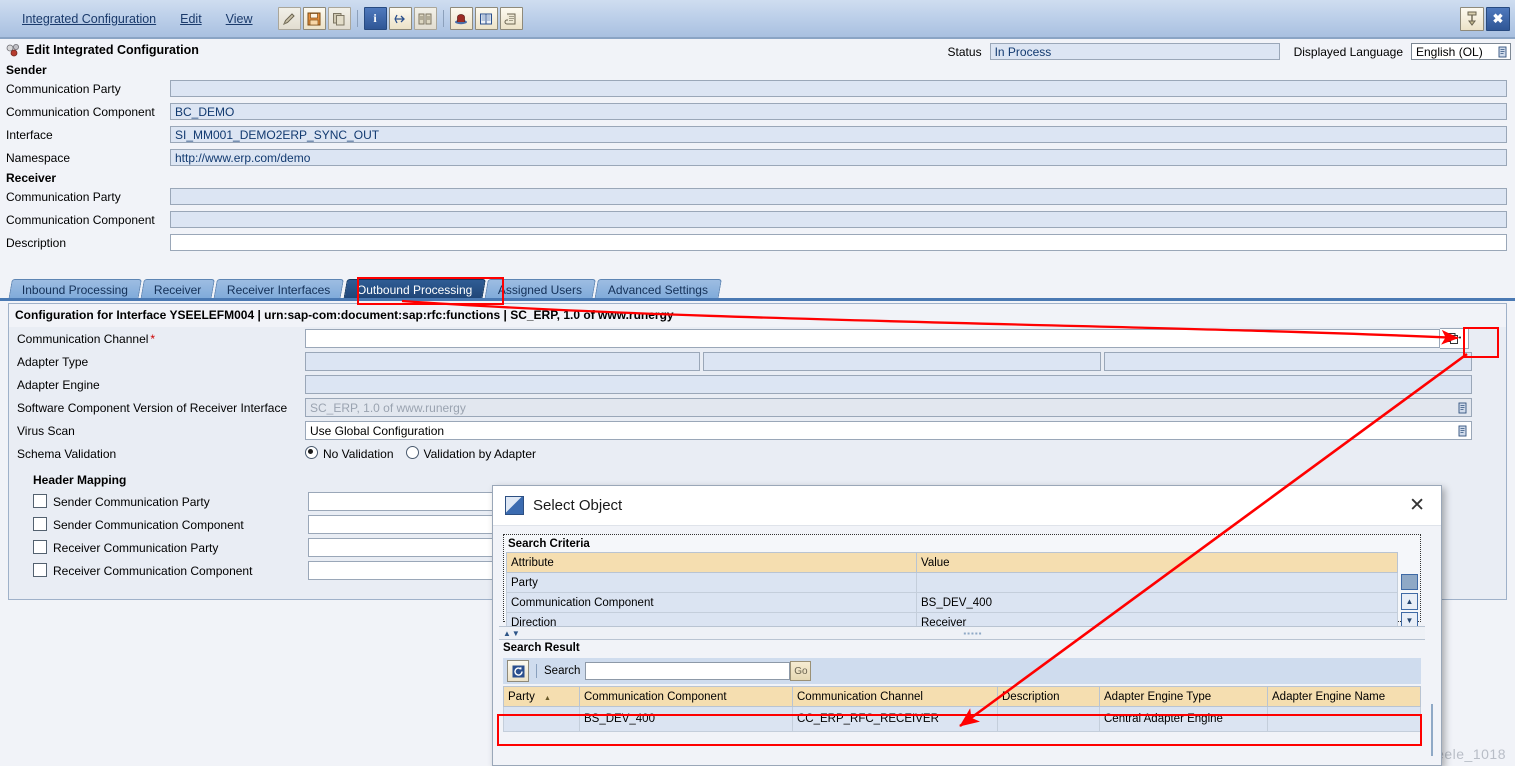 The width and height of the screenshot is (1515, 766). What do you see at coordinates (1432, 730) in the screenshot?
I see `search-result-scrollbar` at bounding box center [1432, 730].